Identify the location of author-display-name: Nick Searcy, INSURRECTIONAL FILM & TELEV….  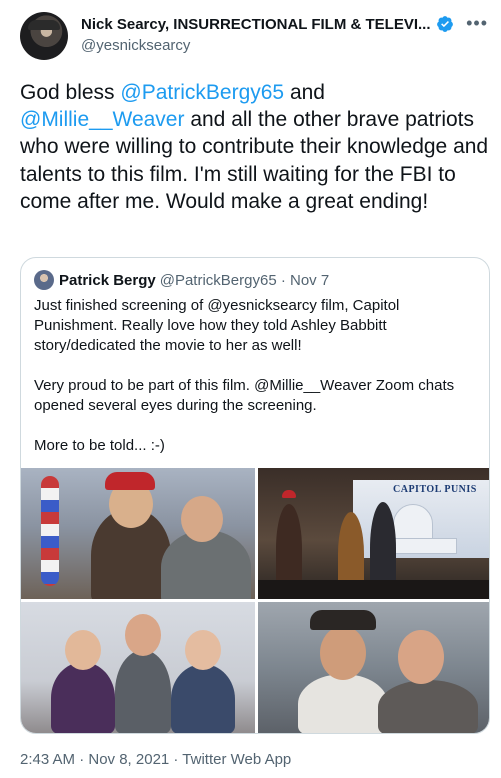
(256, 24).